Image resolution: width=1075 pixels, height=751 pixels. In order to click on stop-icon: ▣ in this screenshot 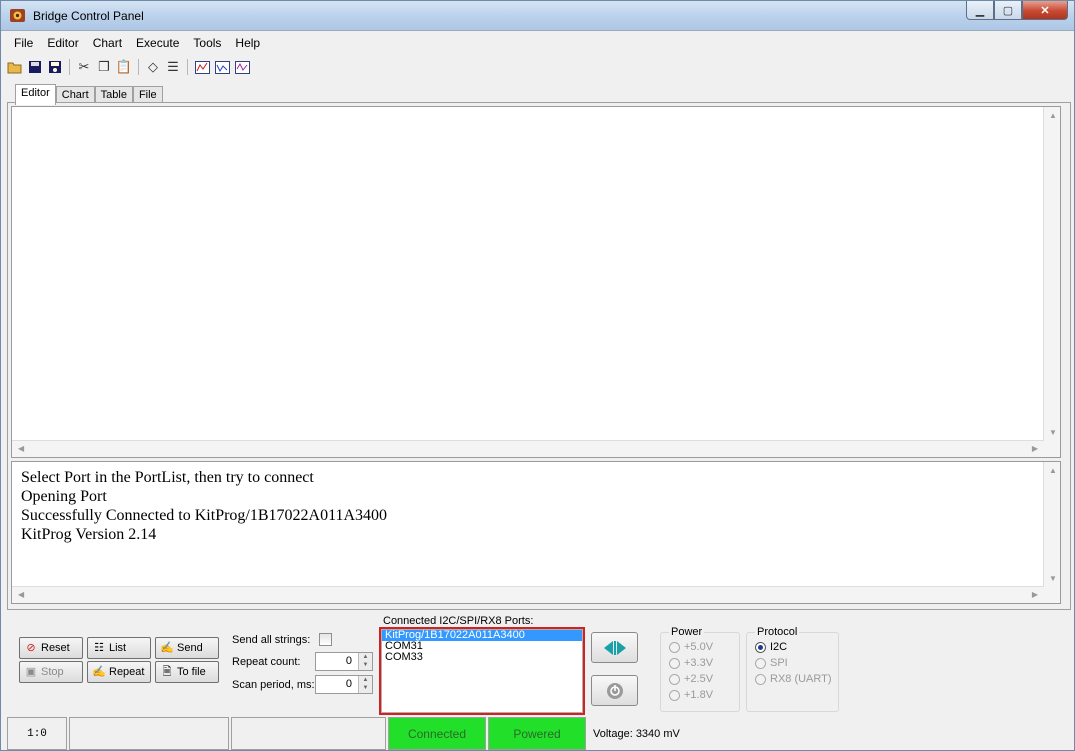, I will do `click(31, 672)`.